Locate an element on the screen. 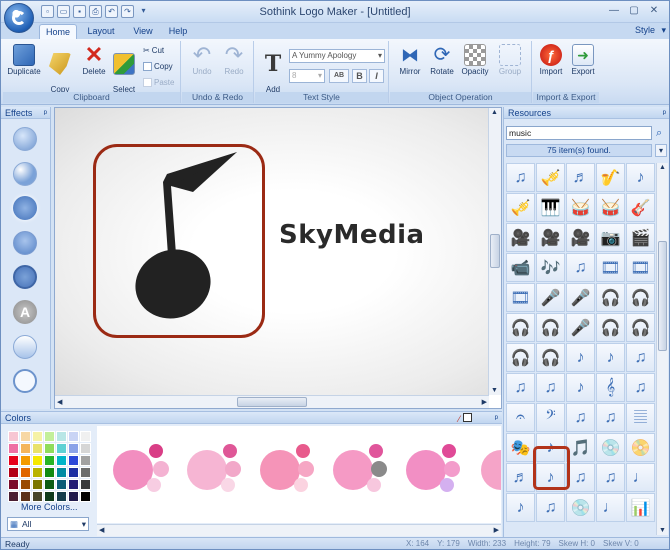 This screenshot has height=550, width=670. canvas-horizontal-scrollbar: ◀ ▶ is located at coordinates (272, 401).